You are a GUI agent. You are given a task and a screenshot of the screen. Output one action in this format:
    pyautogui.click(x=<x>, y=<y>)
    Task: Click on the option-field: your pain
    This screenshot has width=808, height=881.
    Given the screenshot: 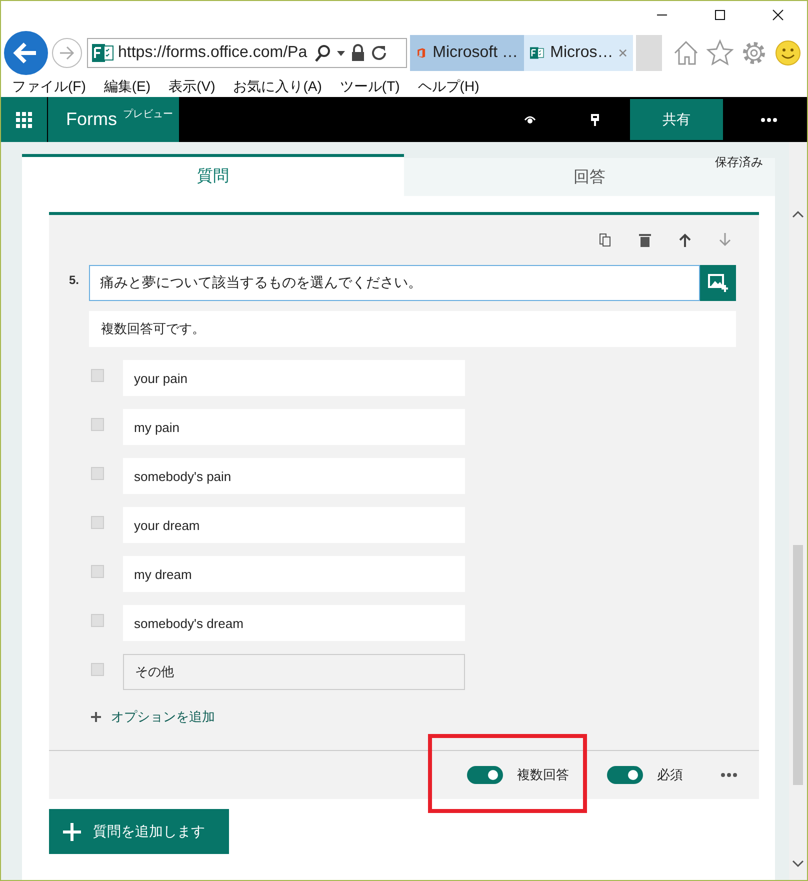 What is the action you would take?
    pyautogui.click(x=294, y=378)
    